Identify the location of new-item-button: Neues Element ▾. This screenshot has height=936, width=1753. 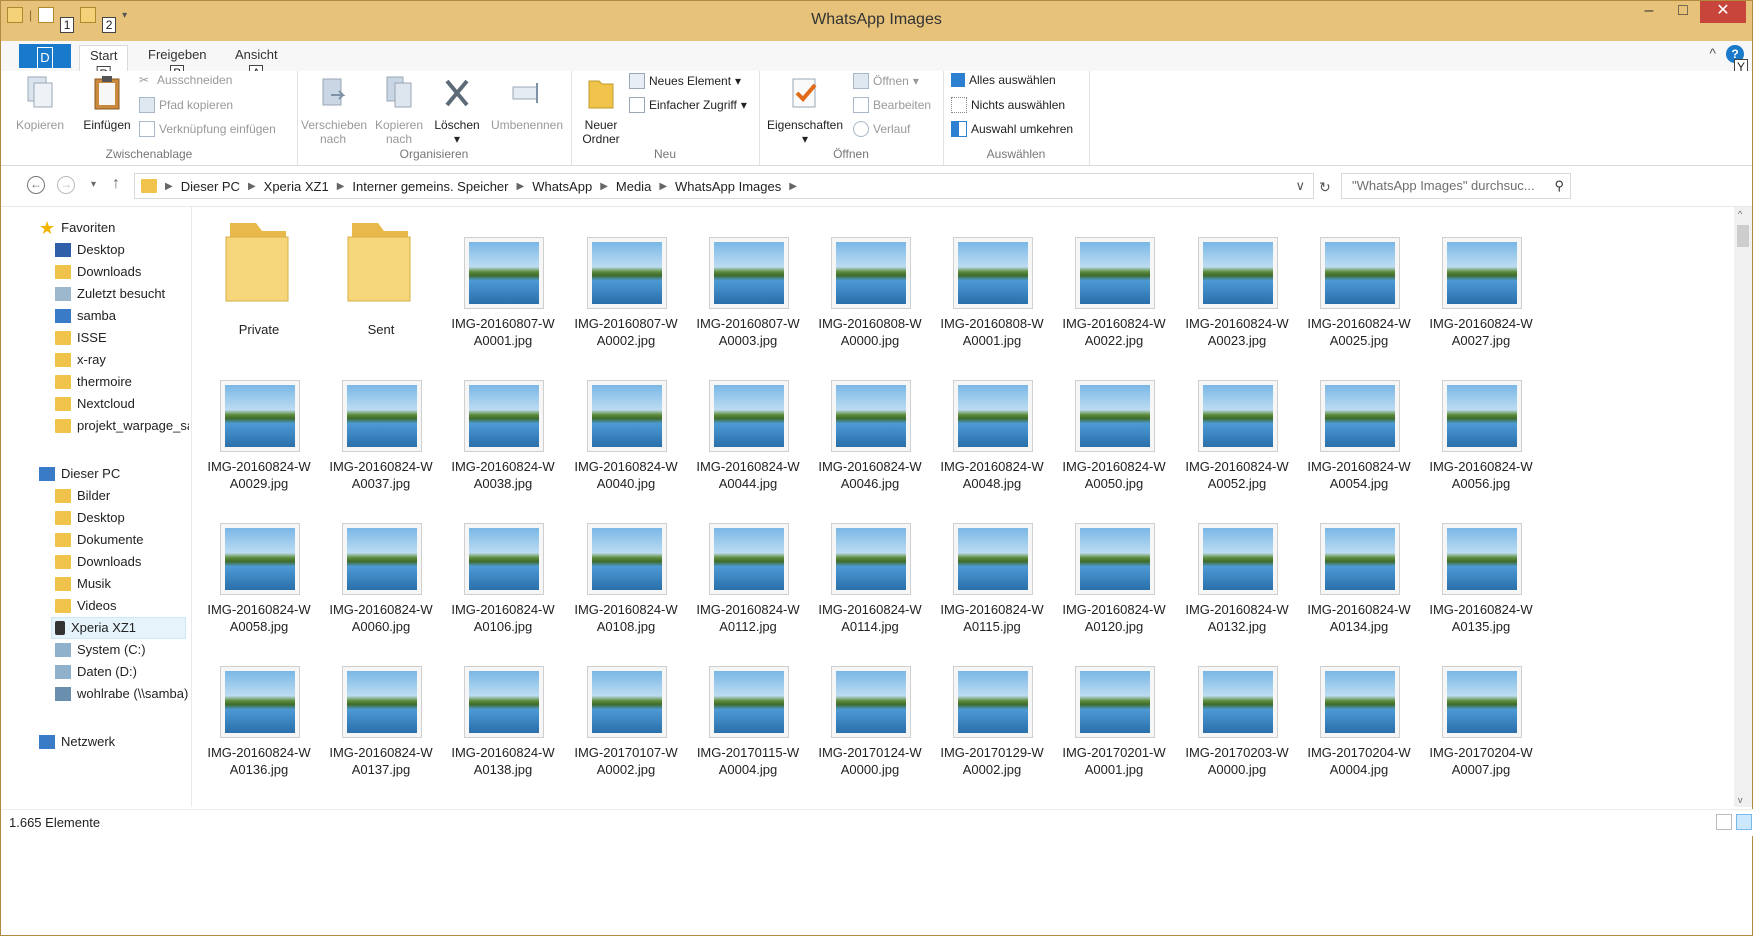
(685, 81).